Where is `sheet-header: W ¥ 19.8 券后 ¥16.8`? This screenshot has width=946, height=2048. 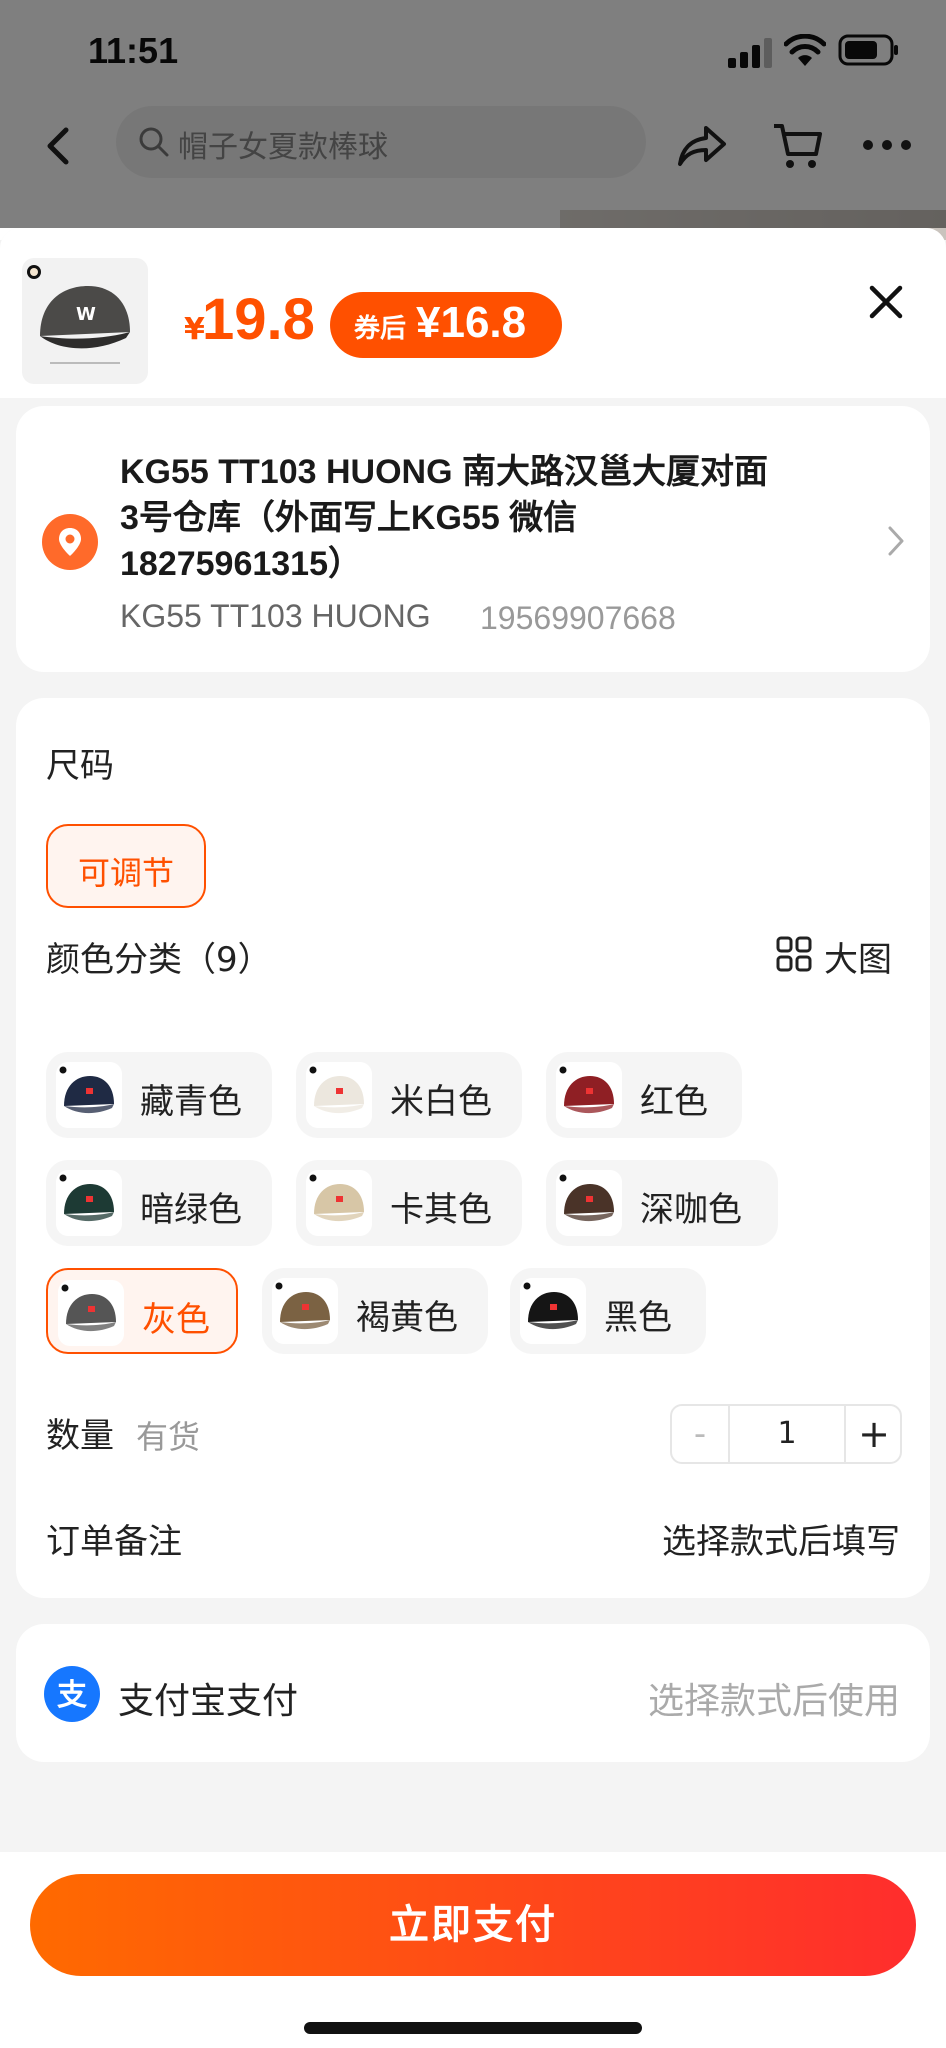
sheet-header: W ¥ 19.8 券后 ¥16.8 is located at coordinates (473, 313).